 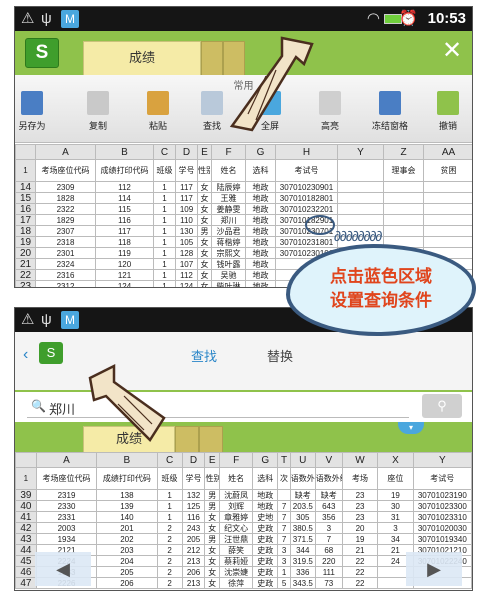 What do you see at coordinates (411, 428) in the screenshot?
I see `dropdown-toggle: ▾` at bounding box center [411, 428].